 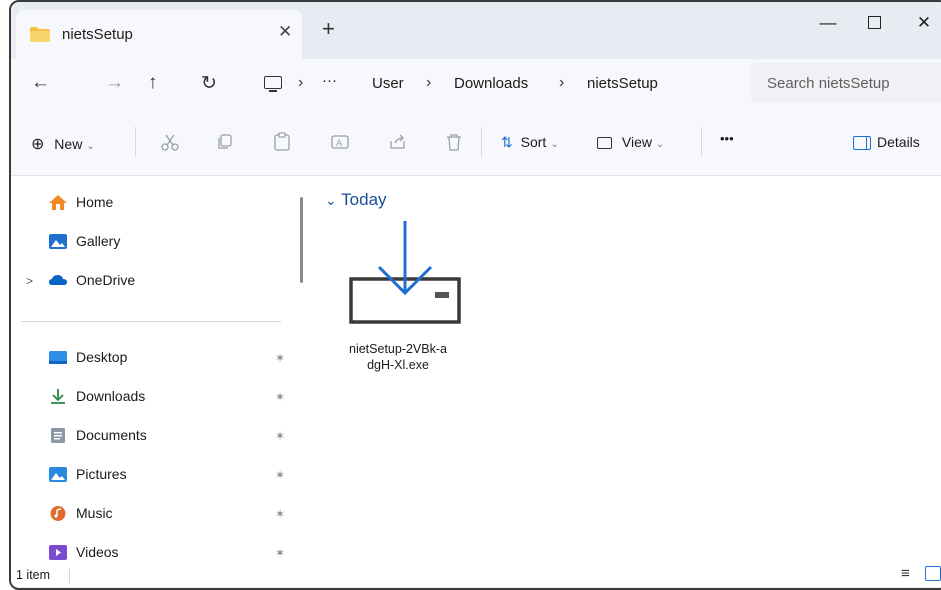 I want to click on address-bar: › ··· User › Downloads › nietsSetup, so click(x=491, y=84).